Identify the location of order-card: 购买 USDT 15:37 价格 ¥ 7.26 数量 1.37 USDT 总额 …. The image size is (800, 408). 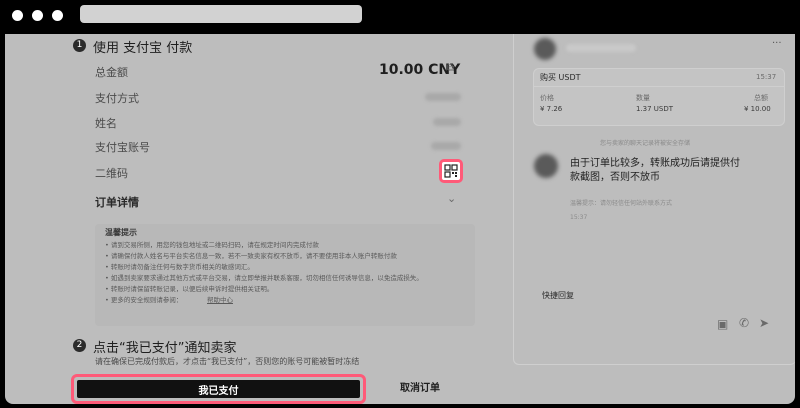
(659, 97).